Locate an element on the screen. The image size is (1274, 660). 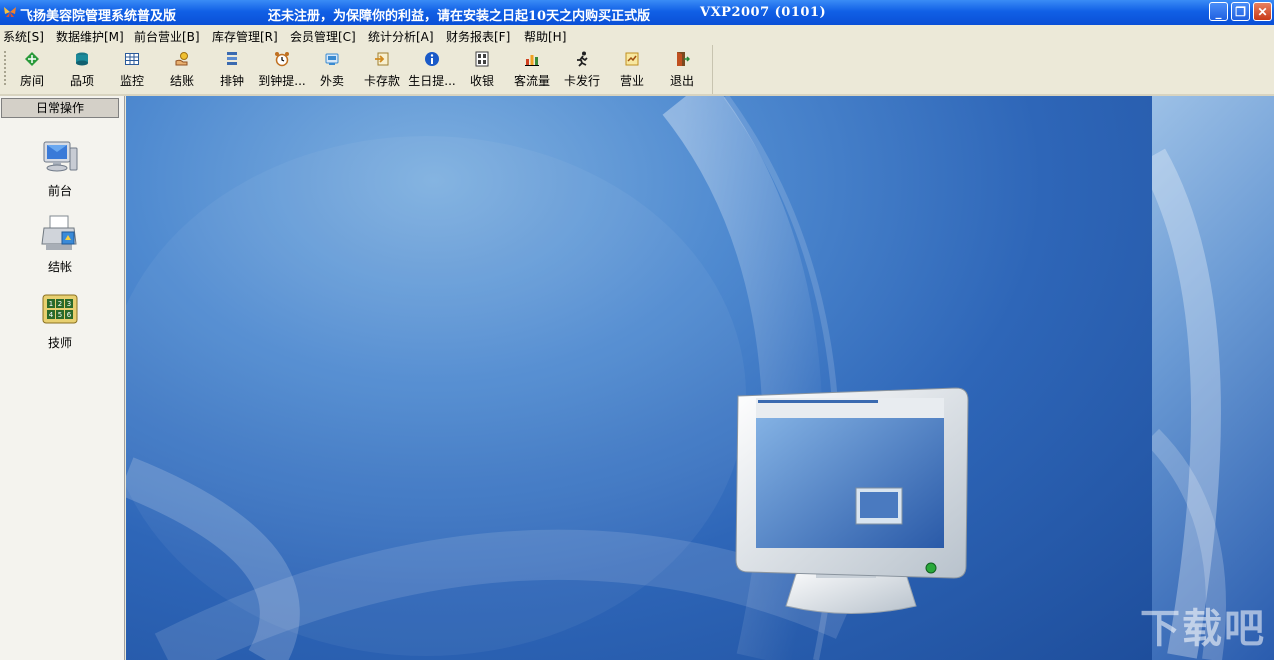
toolbar-cashier-button: 收银 is located at coordinates (482, 70).